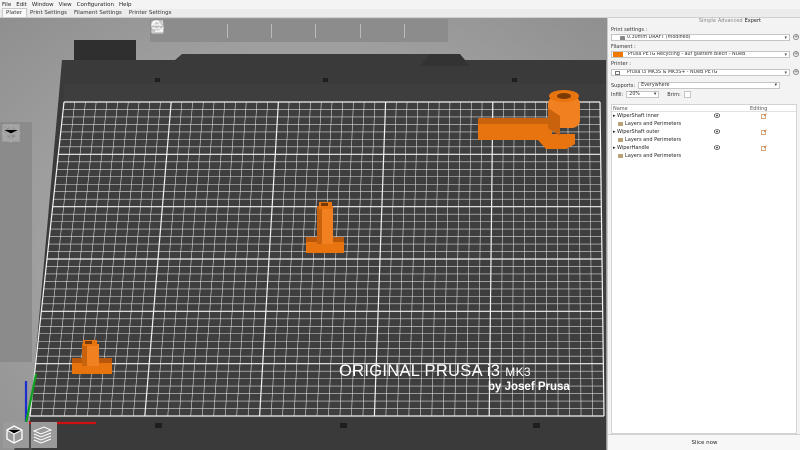 The width and height of the screenshot is (800, 450). Describe the element at coordinates (15, 12) in the screenshot. I see `tab-plater: Plater` at that location.